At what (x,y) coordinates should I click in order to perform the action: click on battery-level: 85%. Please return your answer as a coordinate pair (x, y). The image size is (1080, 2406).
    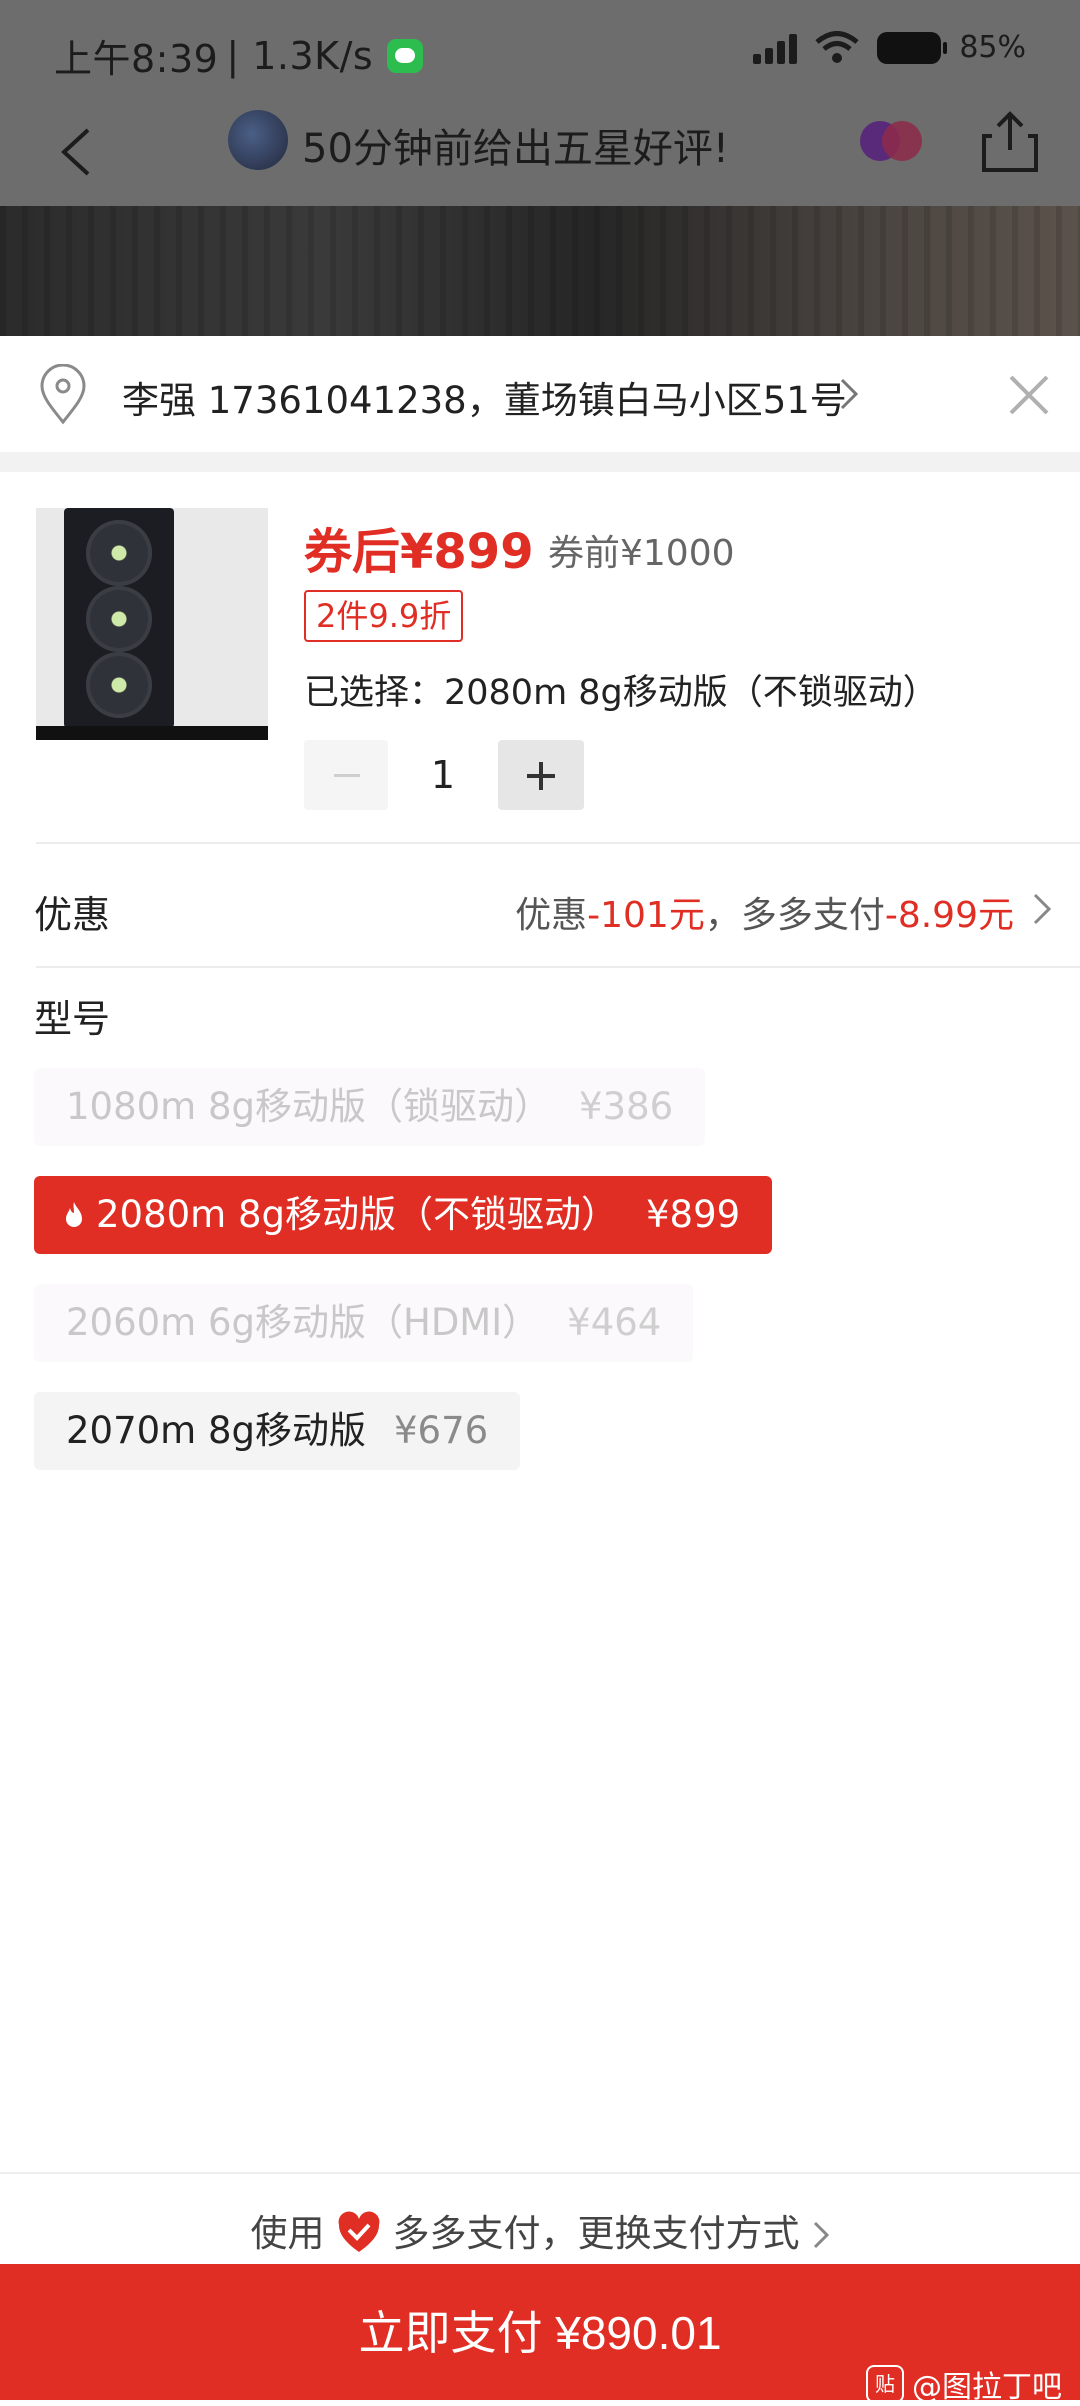
    Looking at the image, I should click on (992, 47).